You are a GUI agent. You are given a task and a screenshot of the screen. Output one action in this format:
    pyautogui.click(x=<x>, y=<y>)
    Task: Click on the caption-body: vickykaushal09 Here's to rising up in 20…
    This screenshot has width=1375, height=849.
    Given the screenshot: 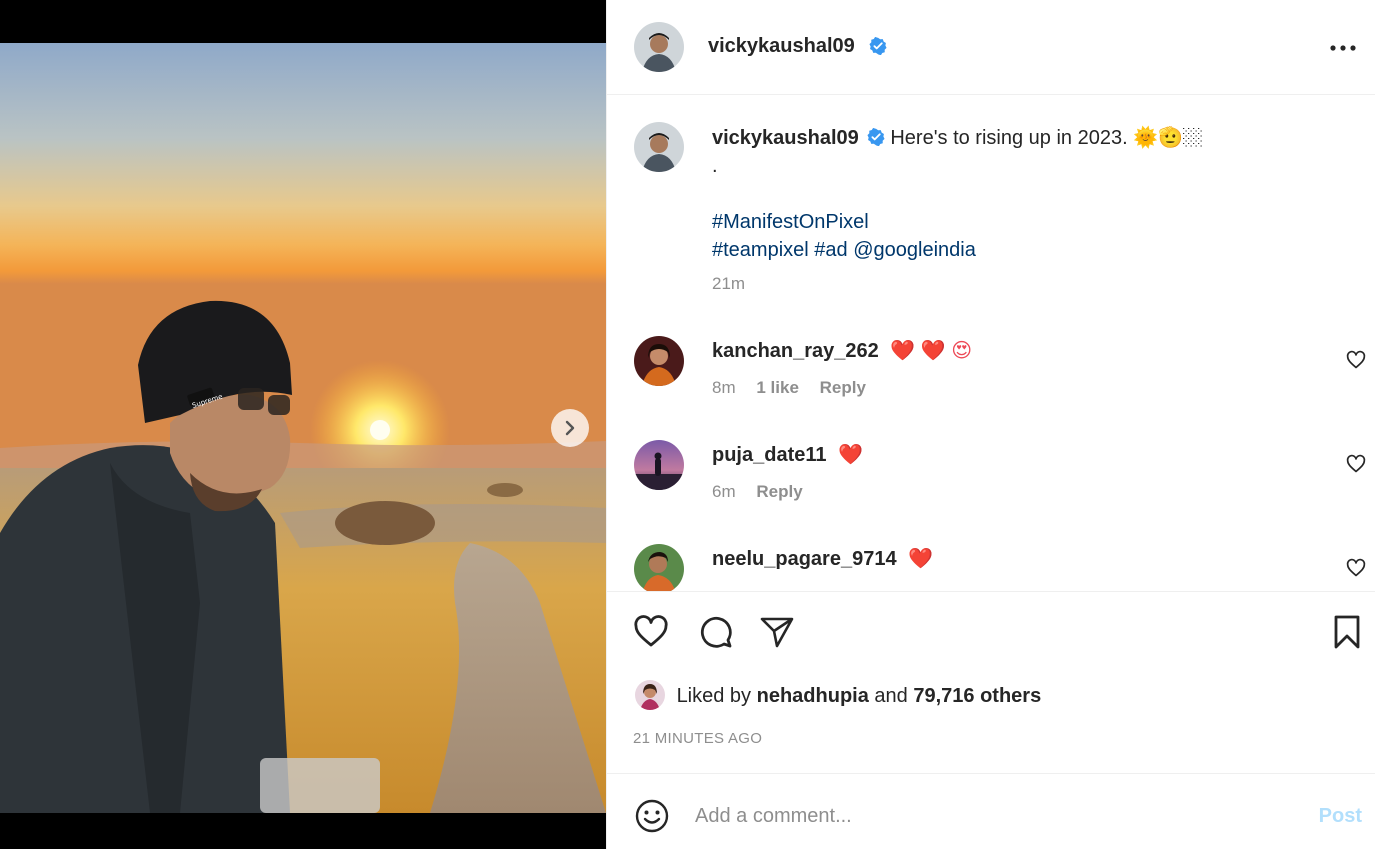 What is the action you would take?
    pyautogui.click(x=1022, y=194)
    